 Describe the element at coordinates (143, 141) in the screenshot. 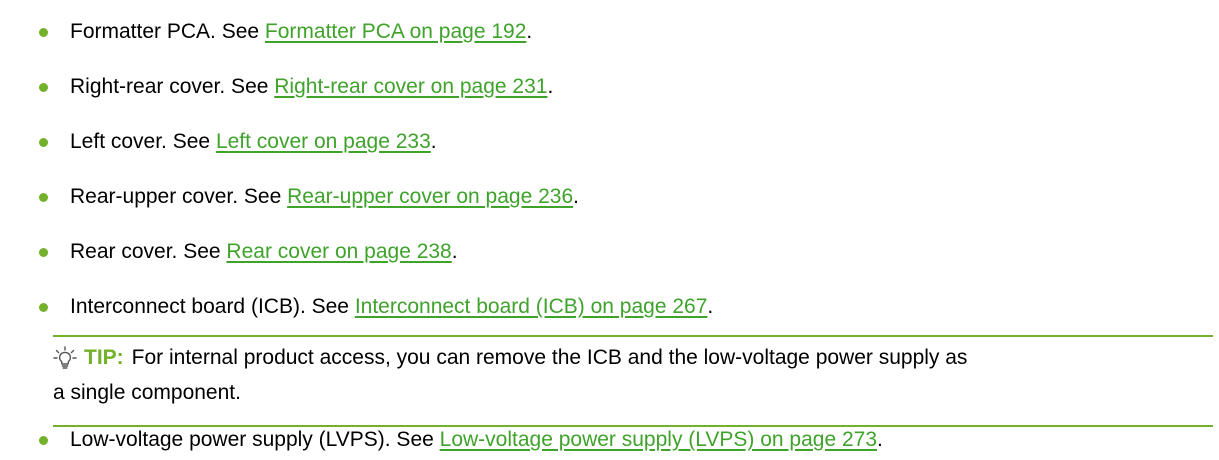

I see `list-item-prefix: Left cover. See` at that location.